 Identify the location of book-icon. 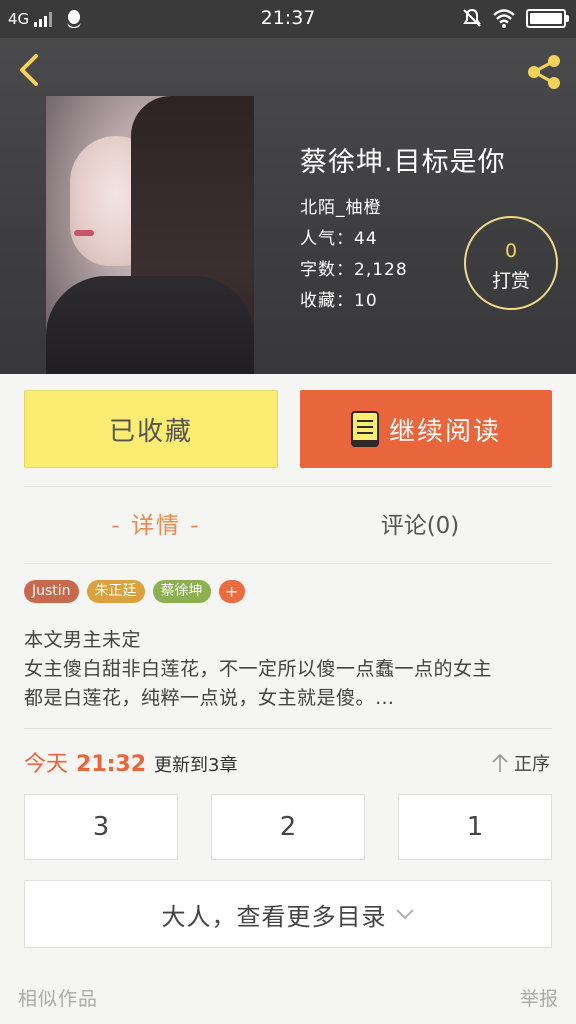
(364, 429).